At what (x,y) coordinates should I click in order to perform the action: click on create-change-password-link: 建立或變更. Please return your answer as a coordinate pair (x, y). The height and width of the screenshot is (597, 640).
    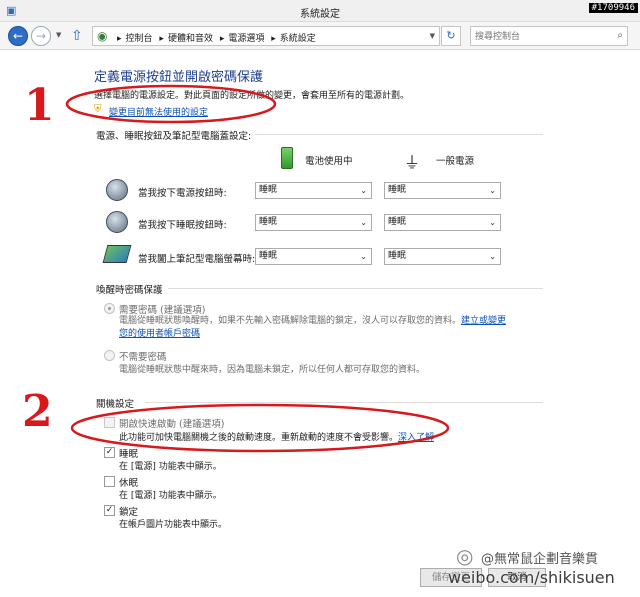
    Looking at the image, I should click on (483, 321).